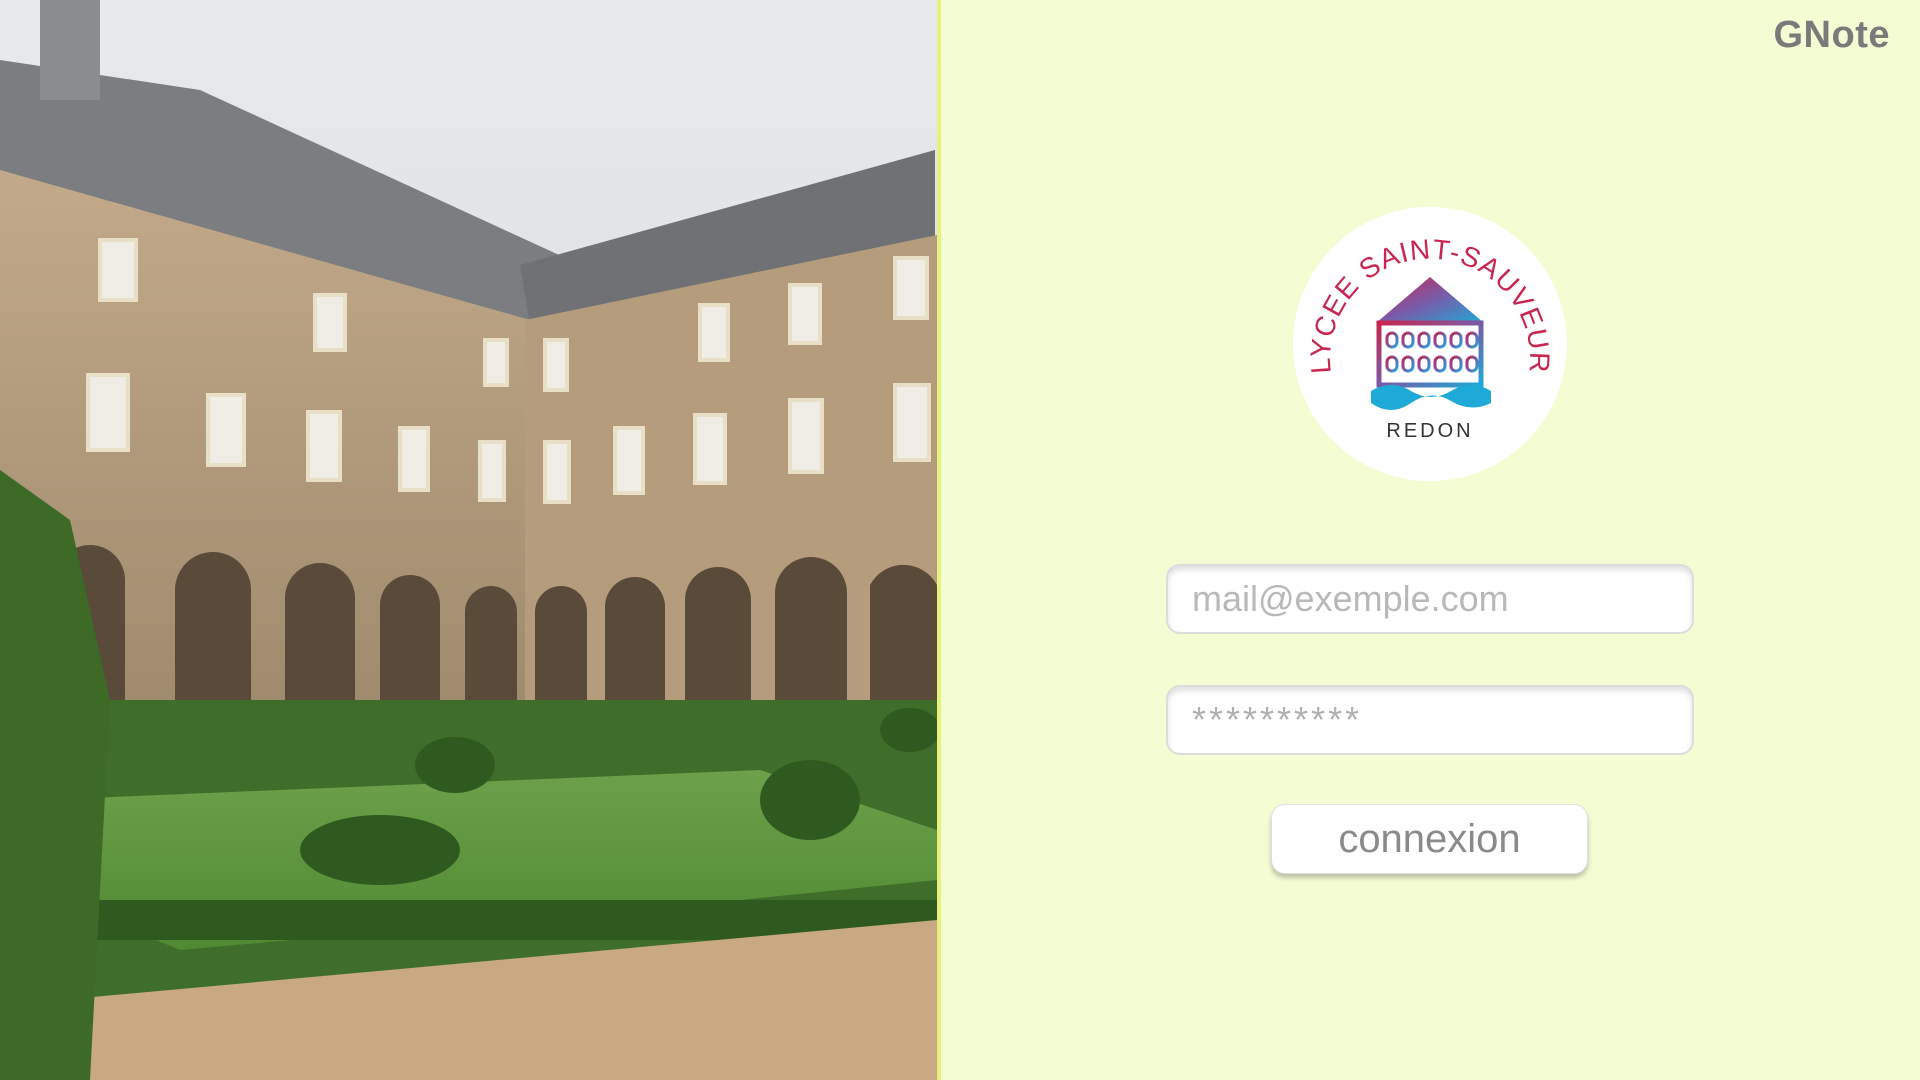 This screenshot has height=1080, width=1920. I want to click on app-title: GNote, so click(1831, 35).